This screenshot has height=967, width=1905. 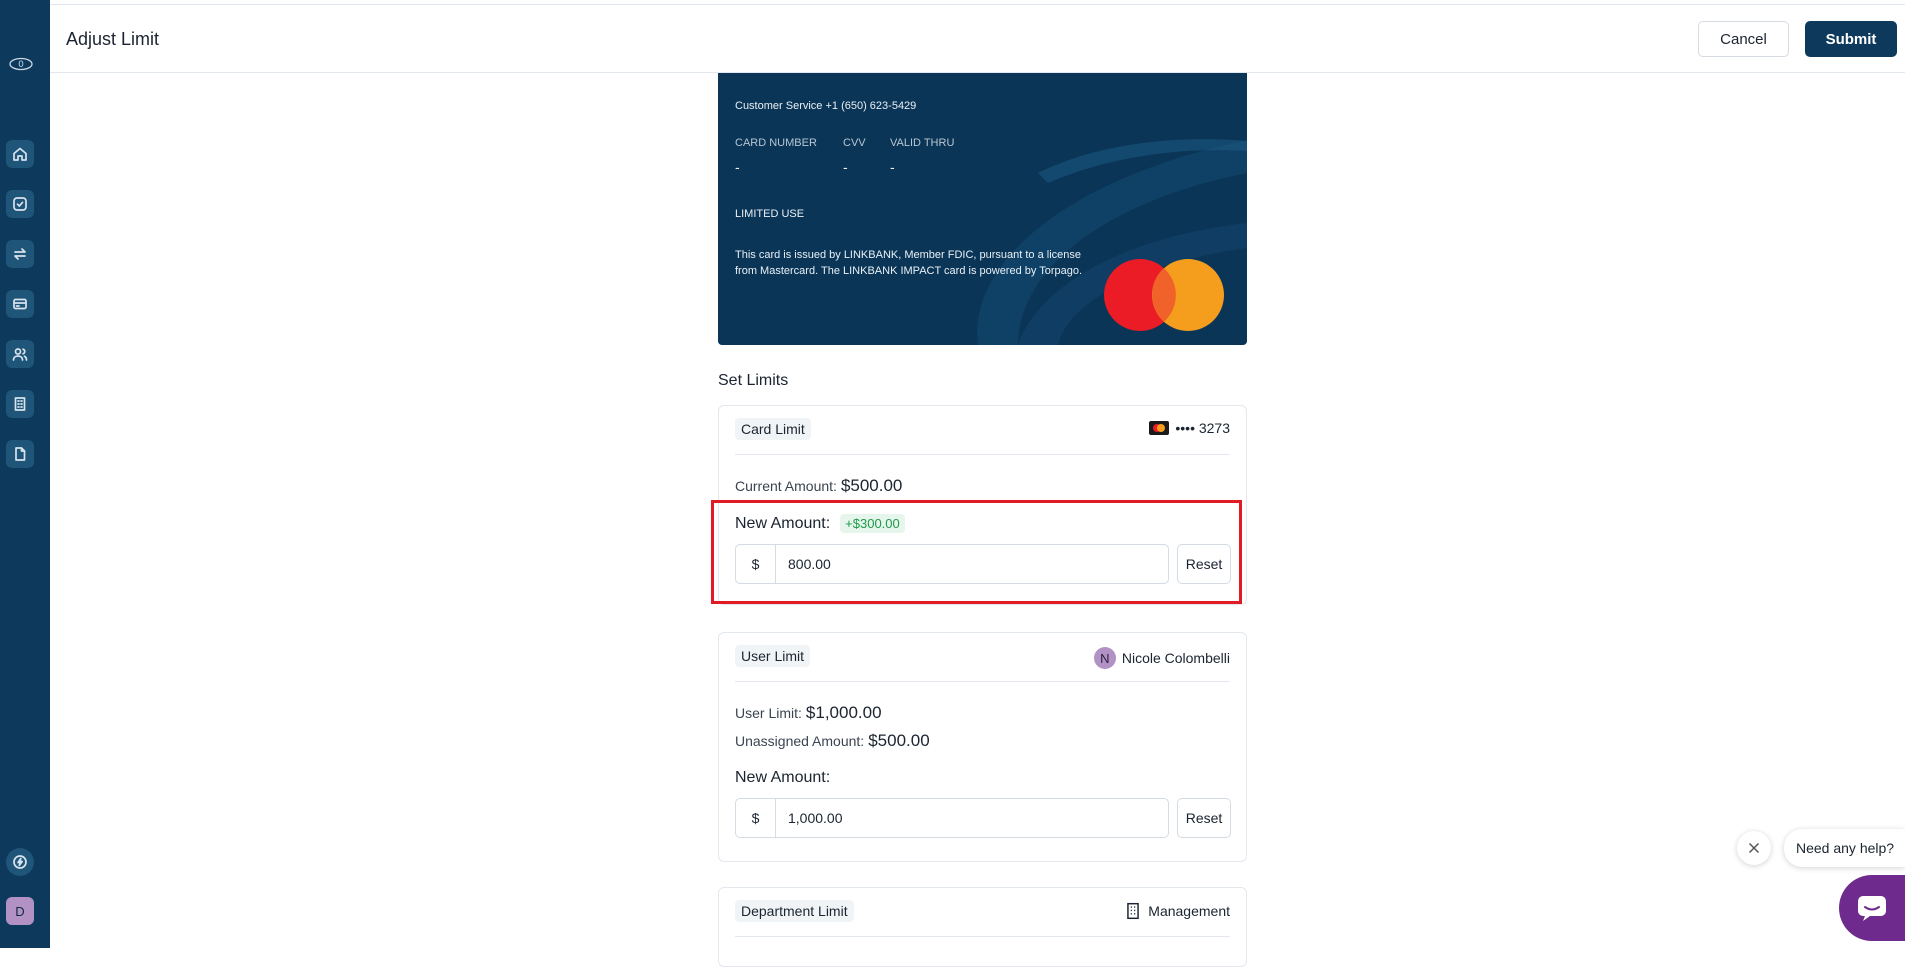 What do you see at coordinates (113, 39) in the screenshot?
I see `page-title: Adjust Limit` at bounding box center [113, 39].